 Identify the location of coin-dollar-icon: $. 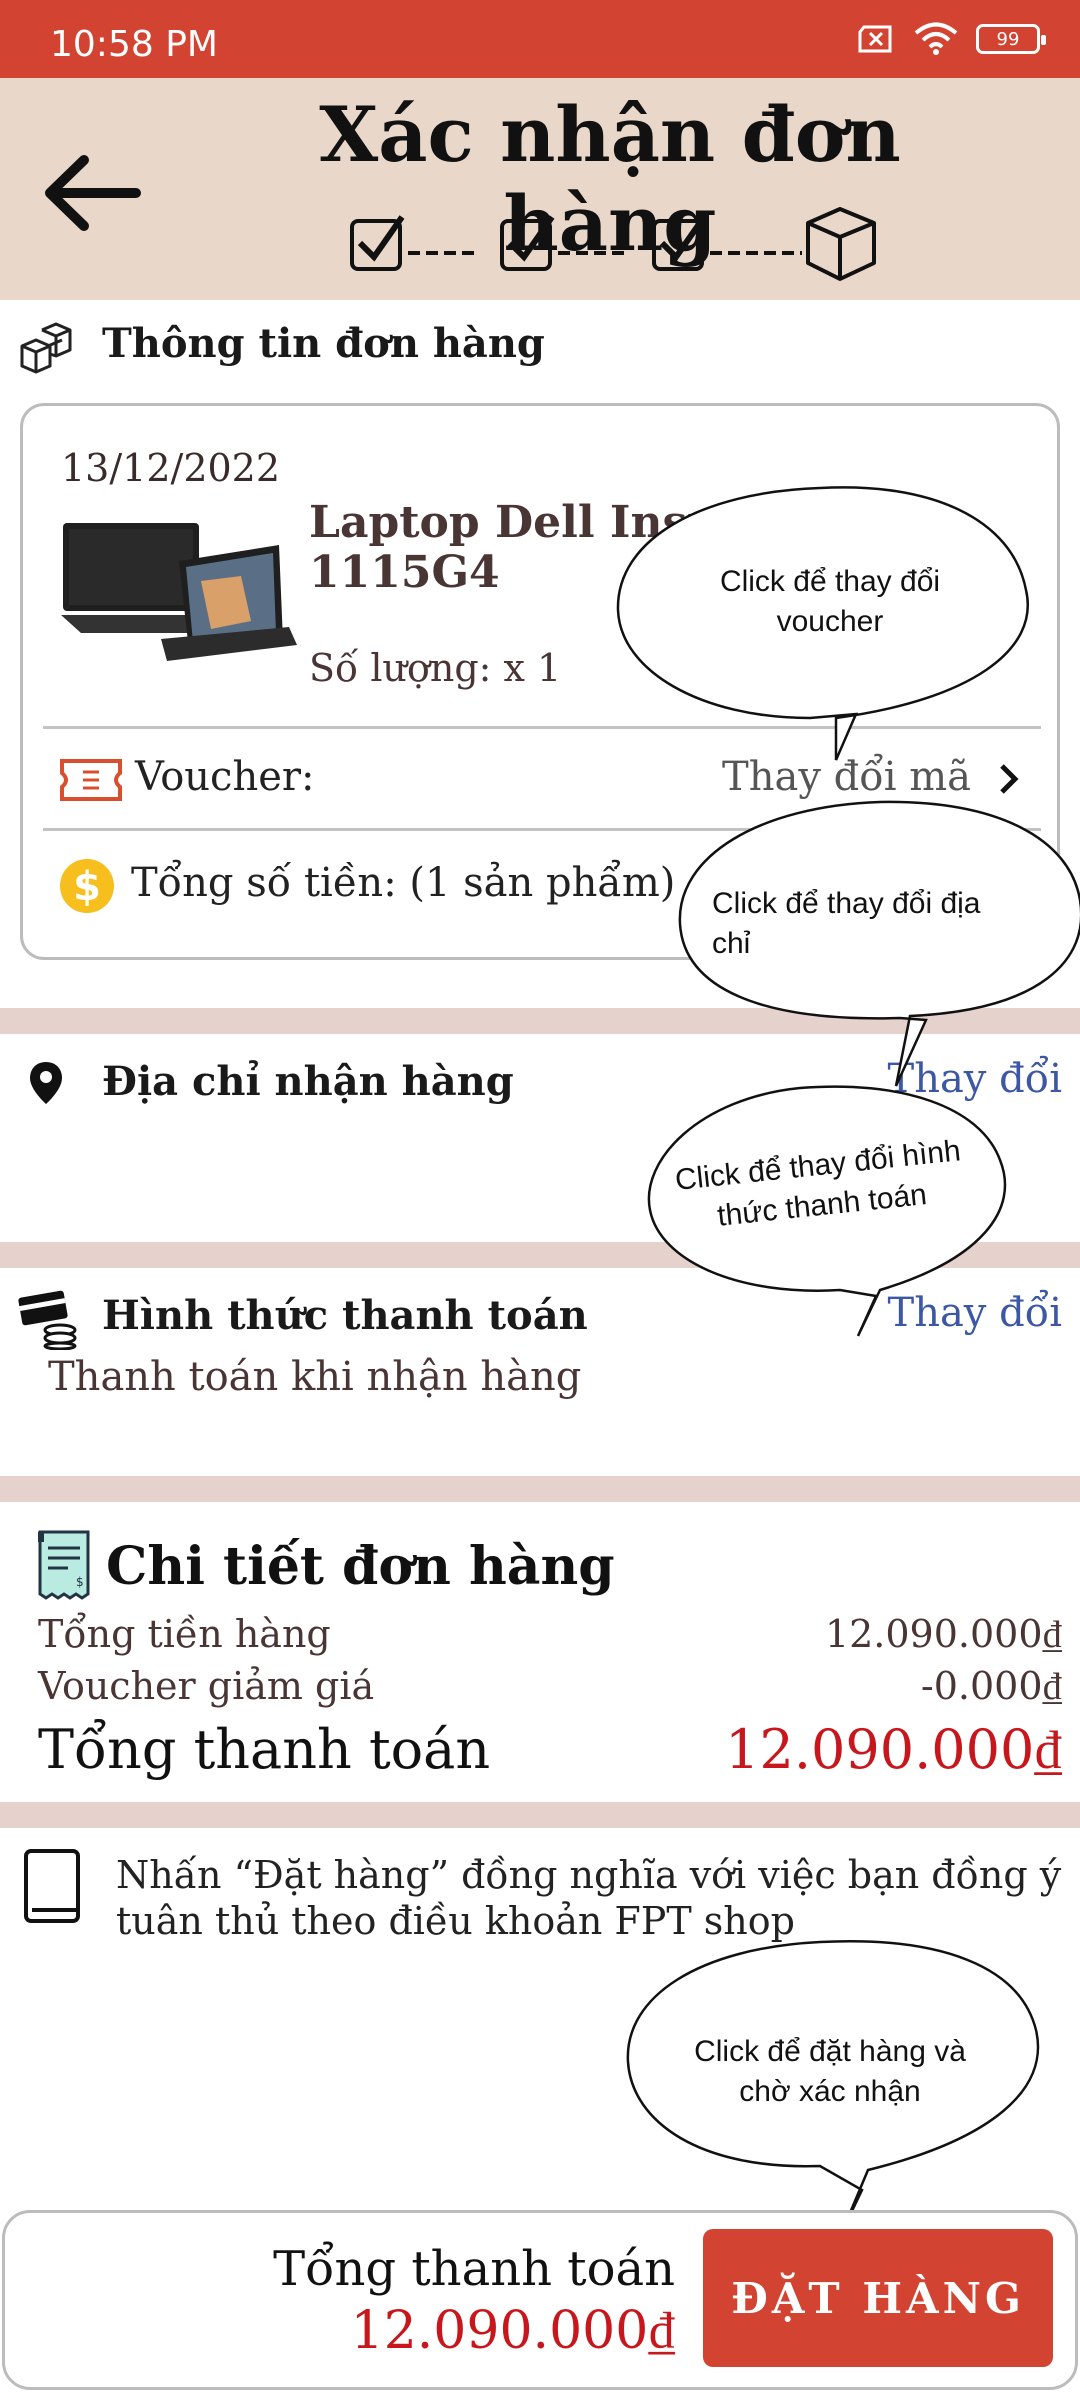
(87, 886).